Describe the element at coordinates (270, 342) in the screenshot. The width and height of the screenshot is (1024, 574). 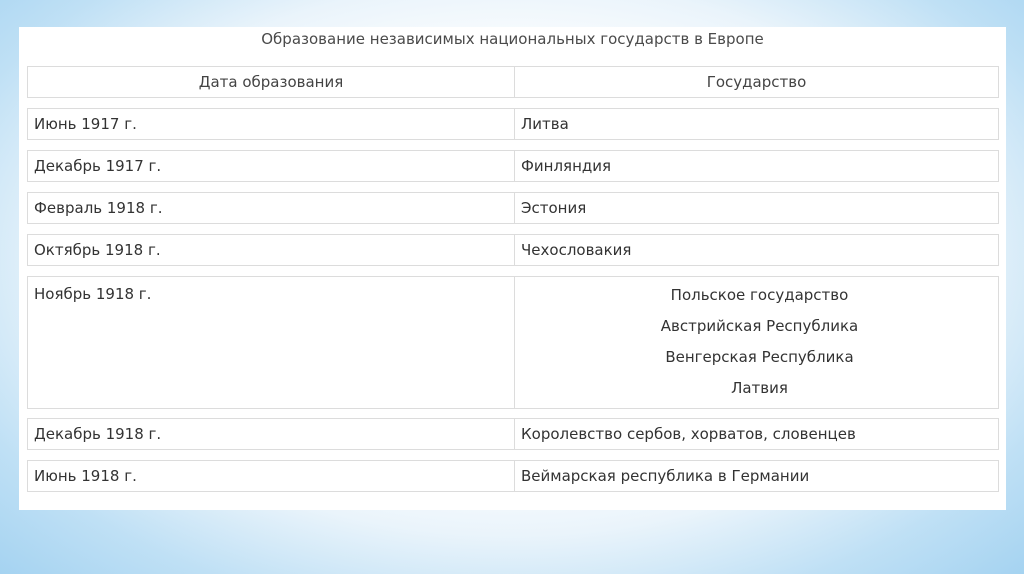
I see `date-cell: Ноябрь 1918 г.` at that location.